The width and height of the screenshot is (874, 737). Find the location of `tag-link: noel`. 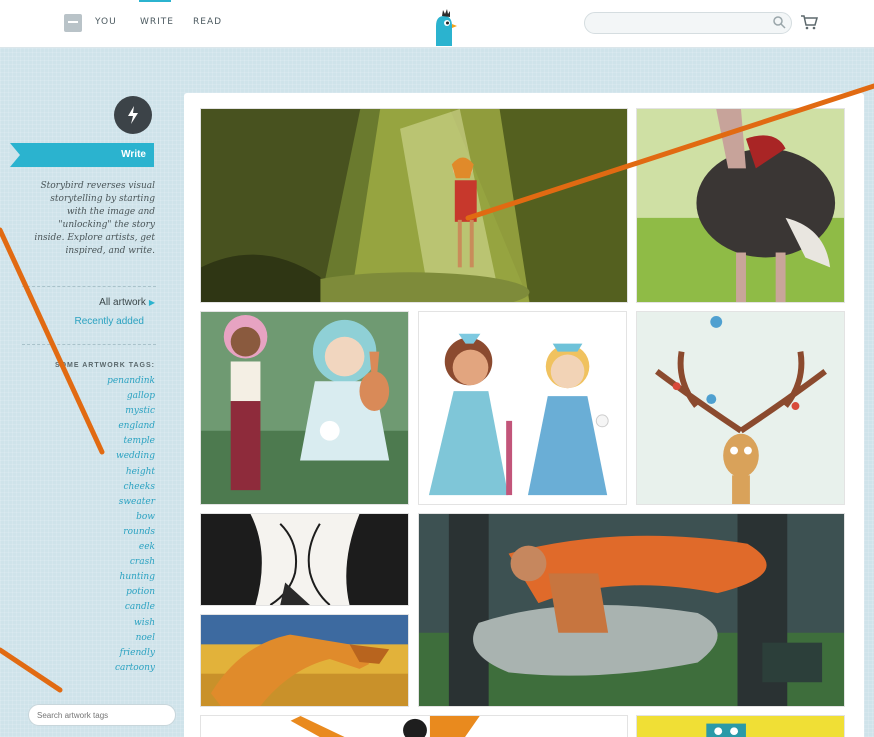

tag-link: noel is located at coordinates (97, 638).